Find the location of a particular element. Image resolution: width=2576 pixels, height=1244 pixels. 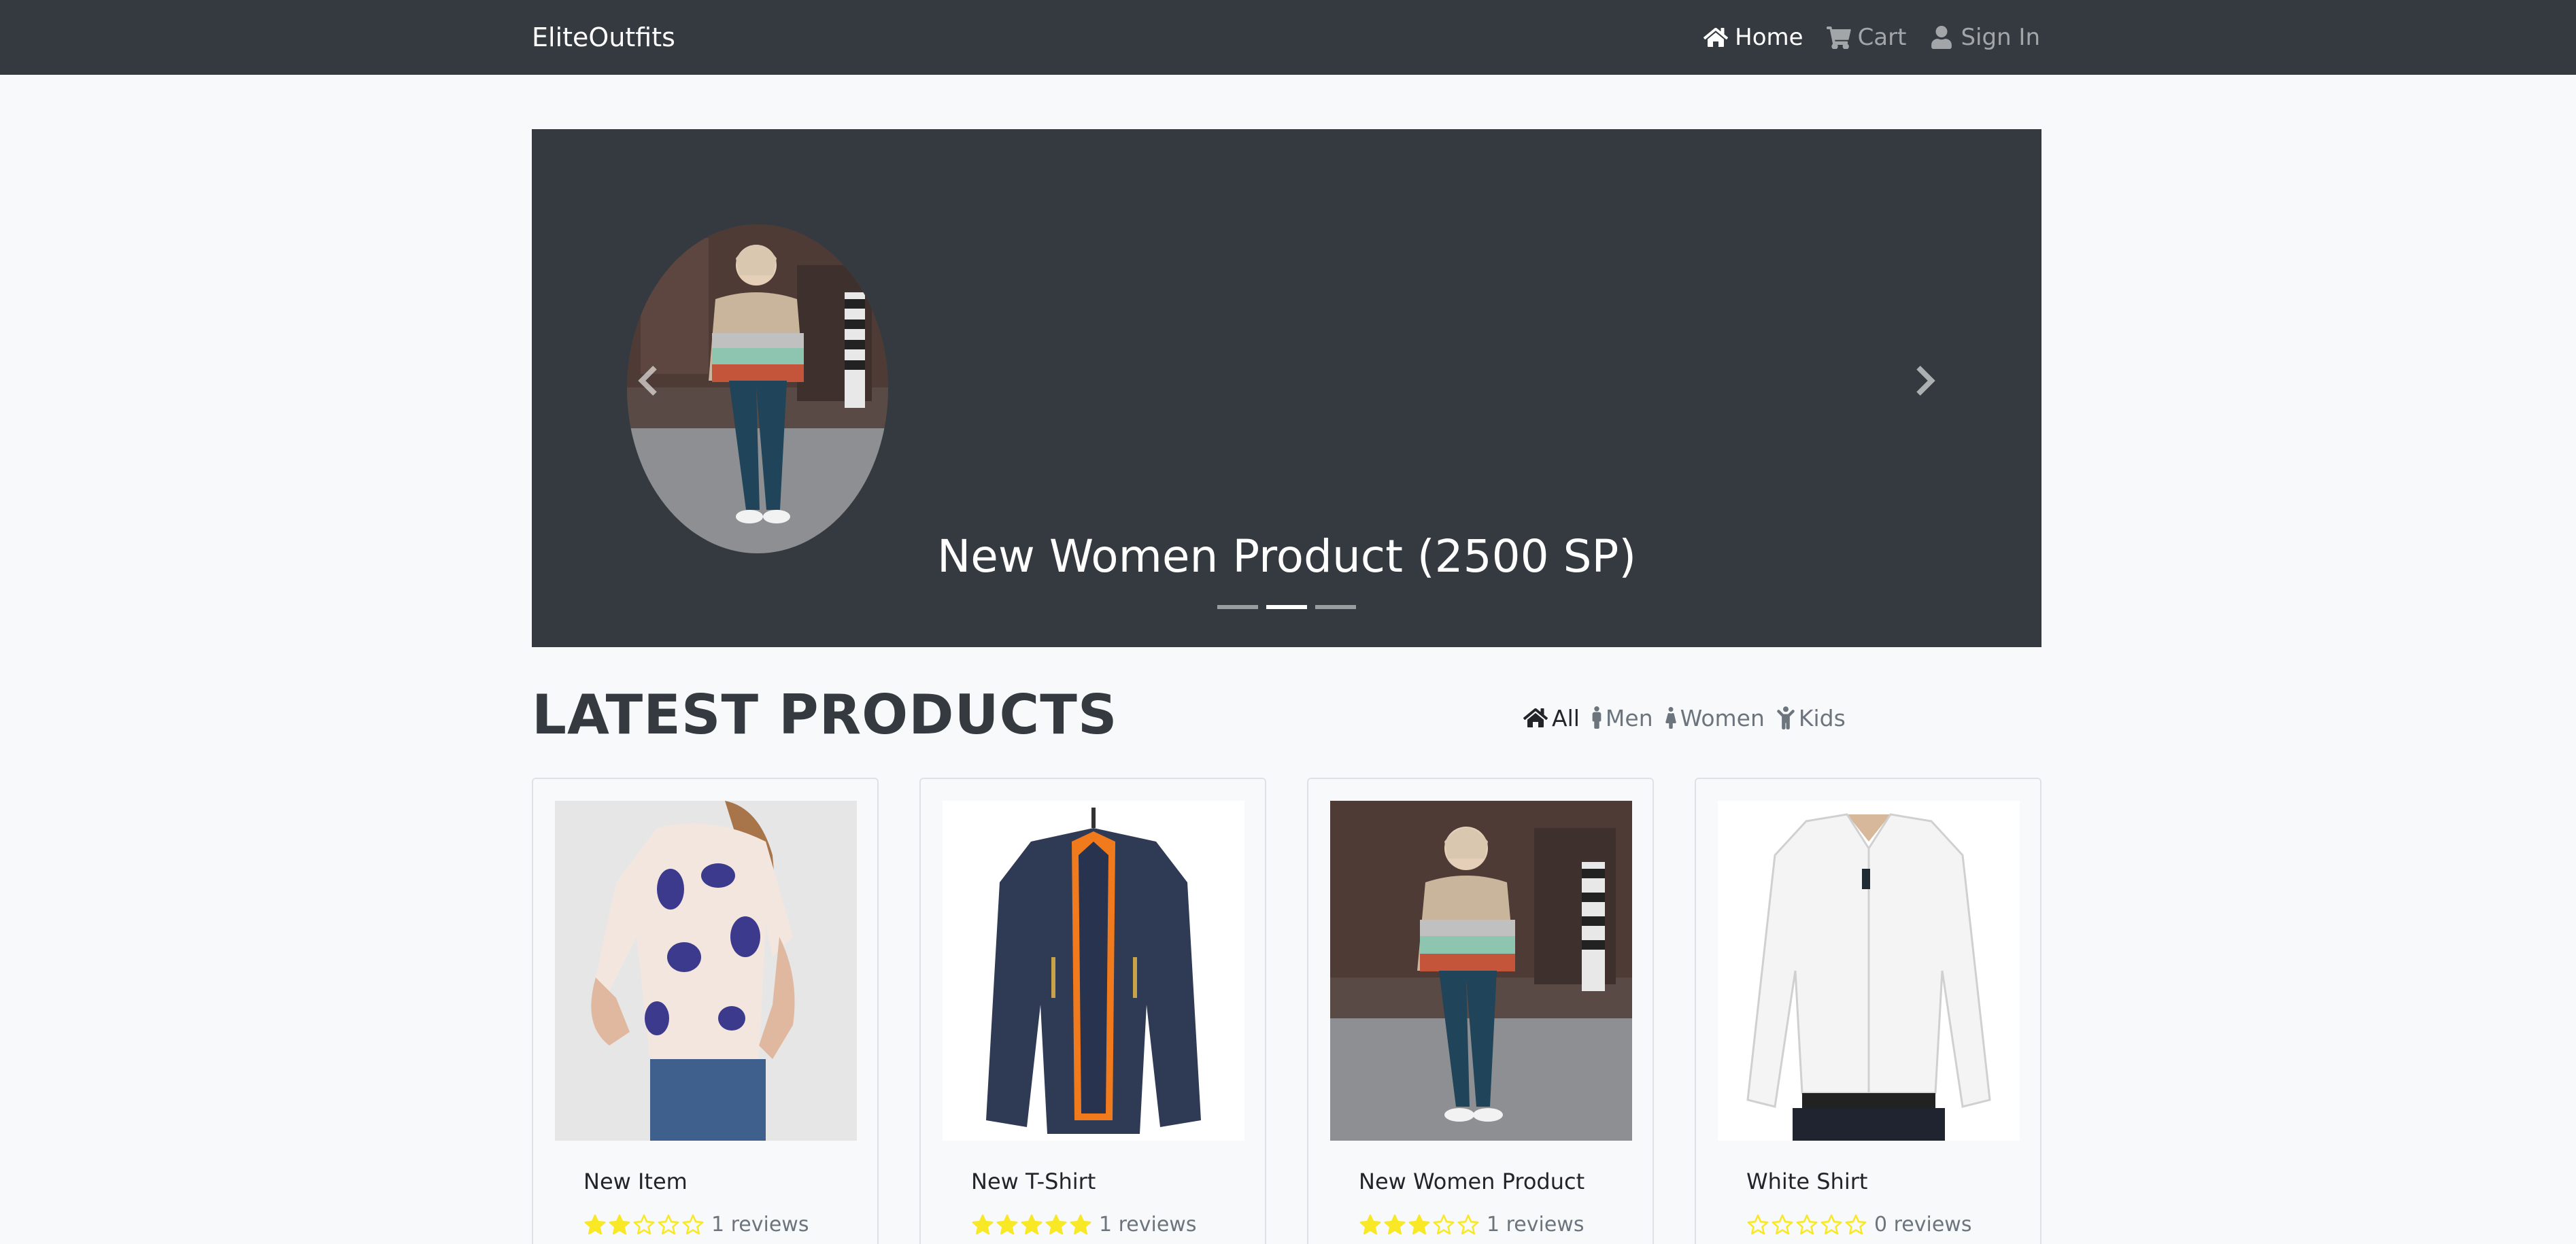

product-card: White Shirt 0 reviews is located at coordinates (1868, 1011).